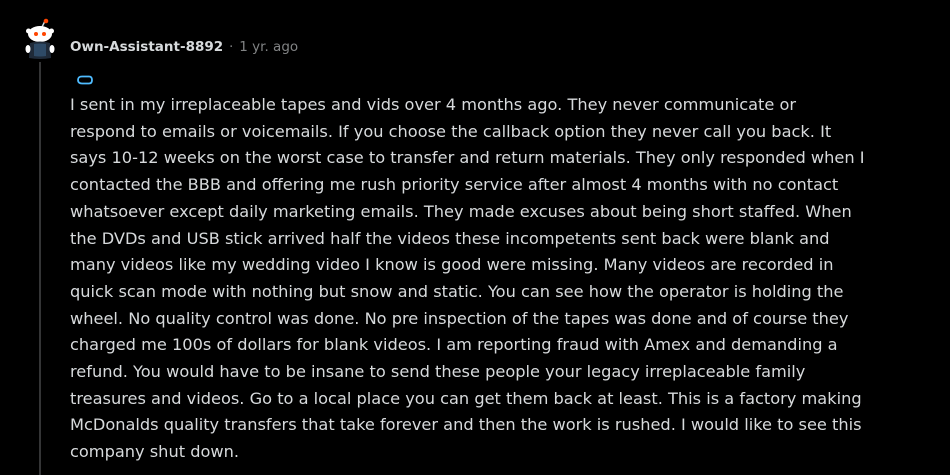 This screenshot has width=950, height=475. I want to click on snoo-avatar-icon, so click(40, 38).